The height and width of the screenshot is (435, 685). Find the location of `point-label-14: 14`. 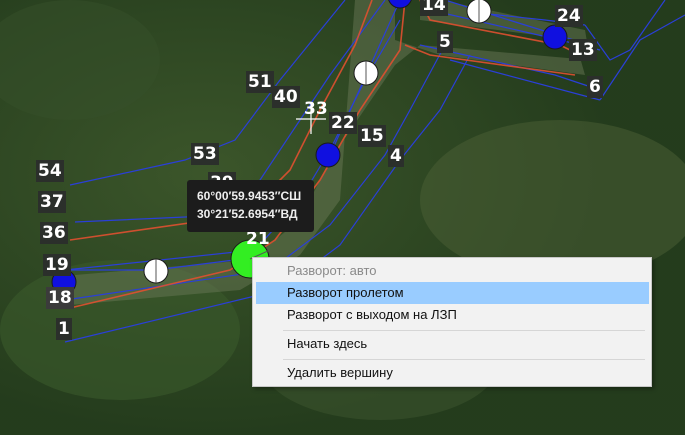

point-label-14: 14 is located at coordinates (434, 8).